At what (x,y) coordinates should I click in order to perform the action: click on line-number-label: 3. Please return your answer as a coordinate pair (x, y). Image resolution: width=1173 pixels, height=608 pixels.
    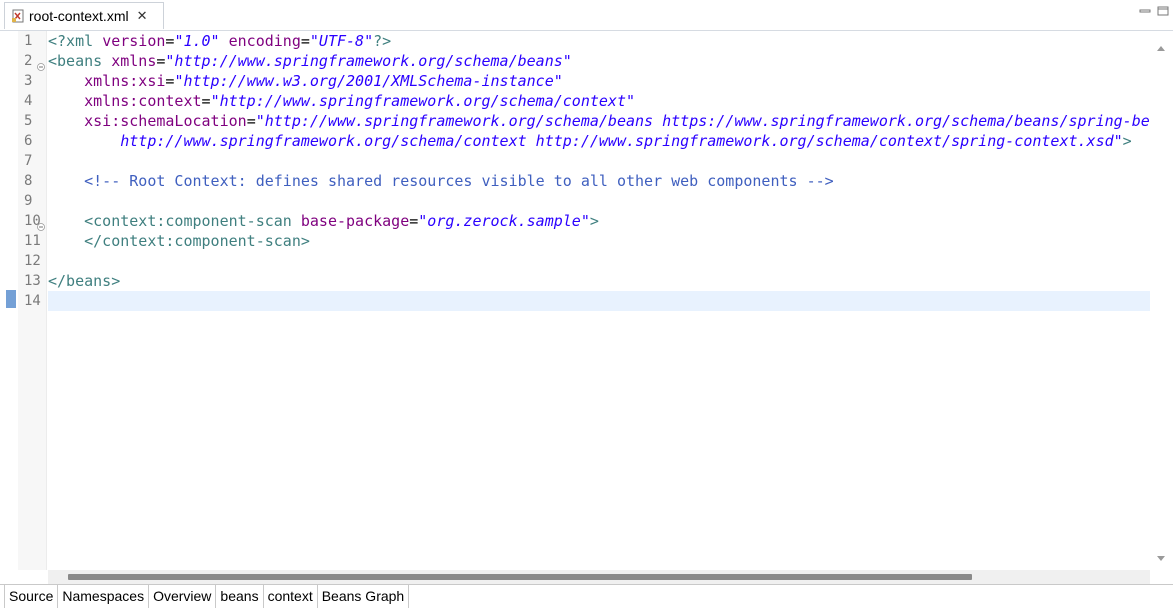
    Looking at the image, I should click on (28, 81).